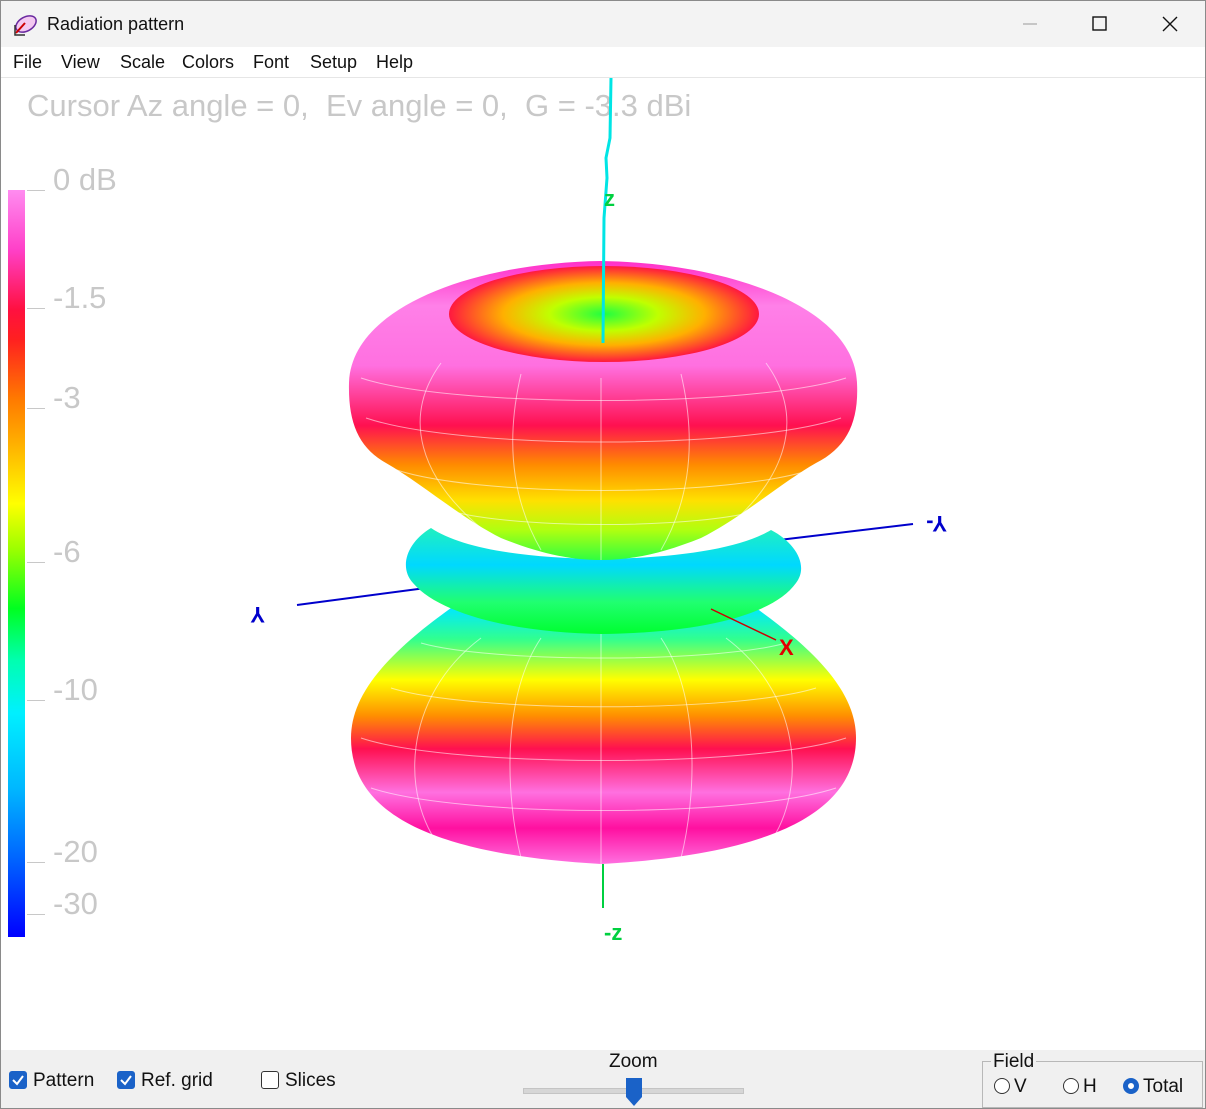  What do you see at coordinates (80, 62) in the screenshot?
I see `menu-view: View` at bounding box center [80, 62].